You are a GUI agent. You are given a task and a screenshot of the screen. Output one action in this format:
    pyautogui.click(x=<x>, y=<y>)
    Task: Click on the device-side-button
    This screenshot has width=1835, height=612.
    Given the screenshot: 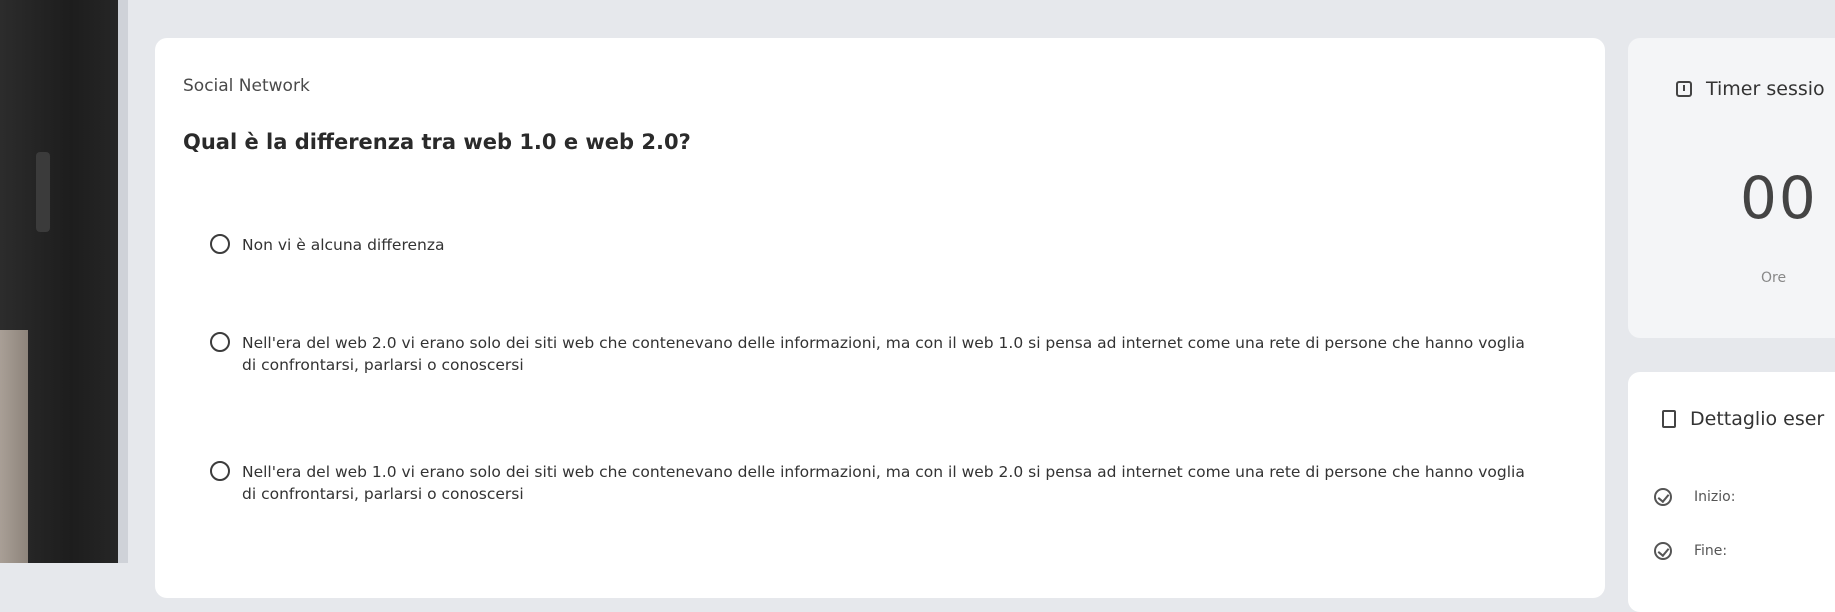 What is the action you would take?
    pyautogui.click(x=43, y=192)
    